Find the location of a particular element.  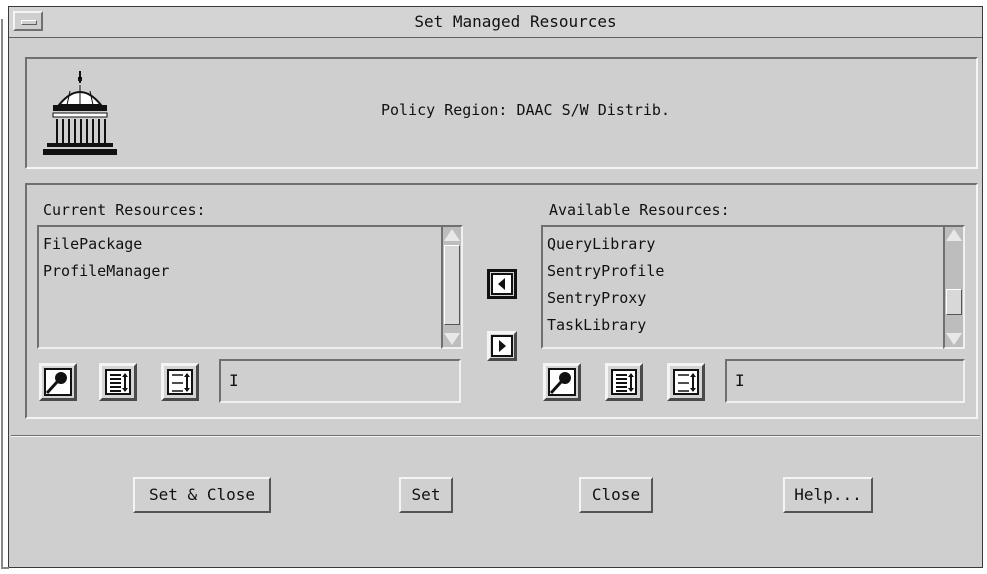

current-find-button is located at coordinates (58, 382).